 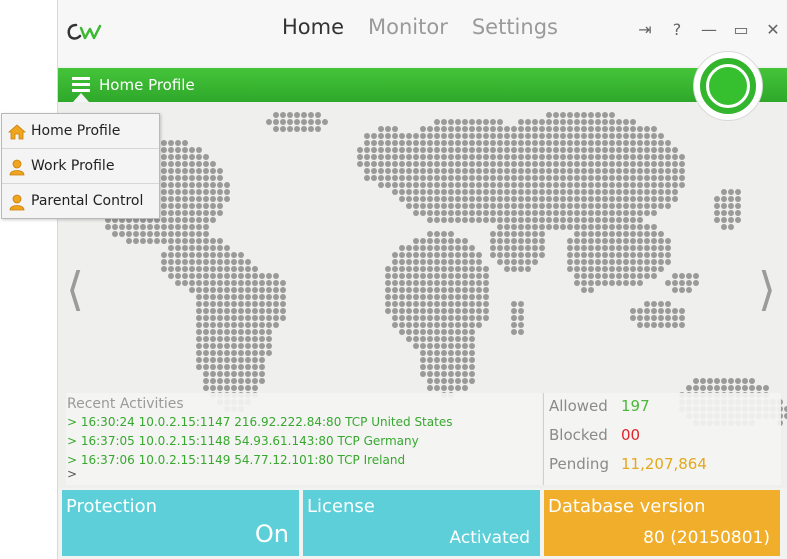 I want to click on license-value: Activated, so click(x=489, y=538).